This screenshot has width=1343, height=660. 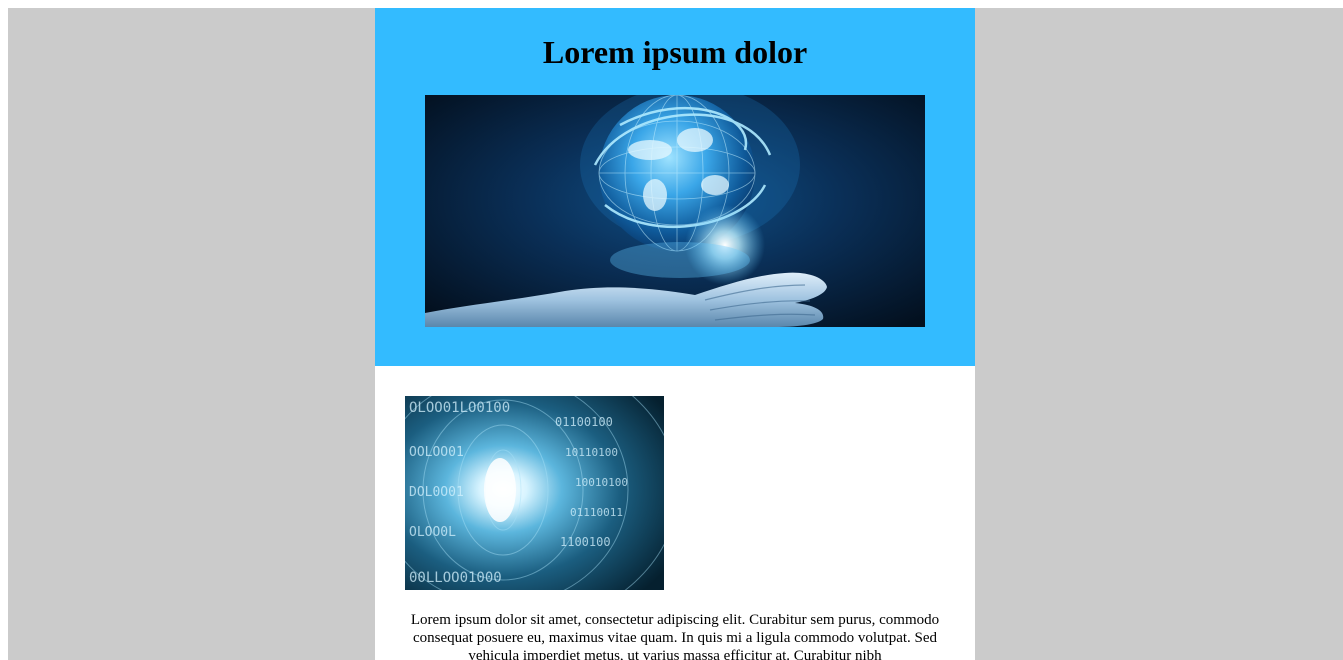 What do you see at coordinates (436, 452) in the screenshot?
I see `svg-text: OOLOO01` at bounding box center [436, 452].